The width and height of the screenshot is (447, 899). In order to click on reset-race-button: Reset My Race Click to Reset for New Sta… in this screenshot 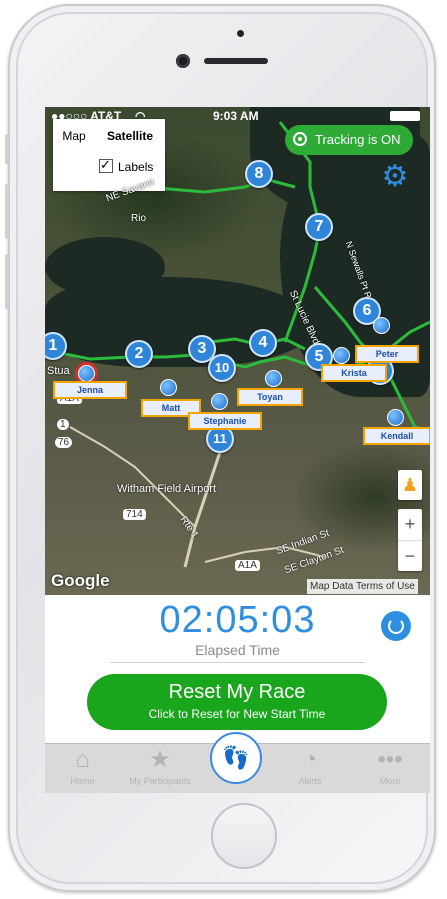, I will do `click(237, 702)`.